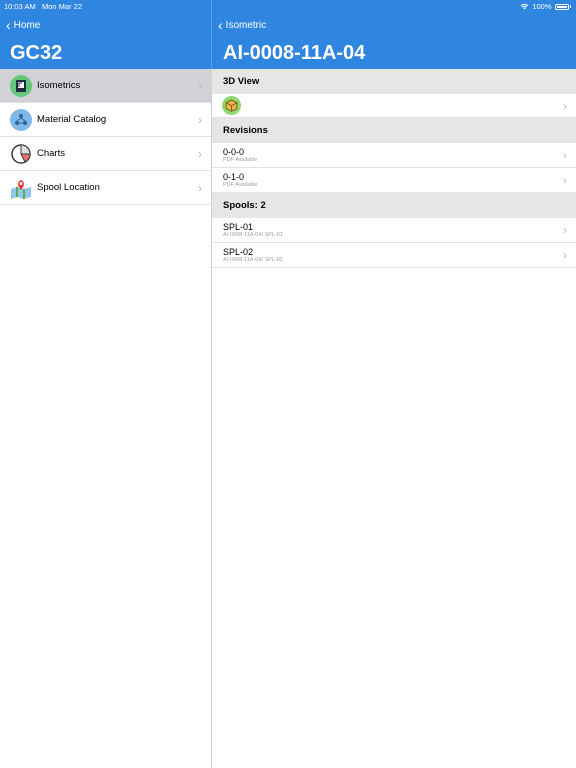 The height and width of the screenshot is (768, 576). What do you see at coordinates (394, 230) in the screenshot?
I see `spool-row: SPL-01 AI-0008-11A-04/ SPL-01 ›` at bounding box center [394, 230].